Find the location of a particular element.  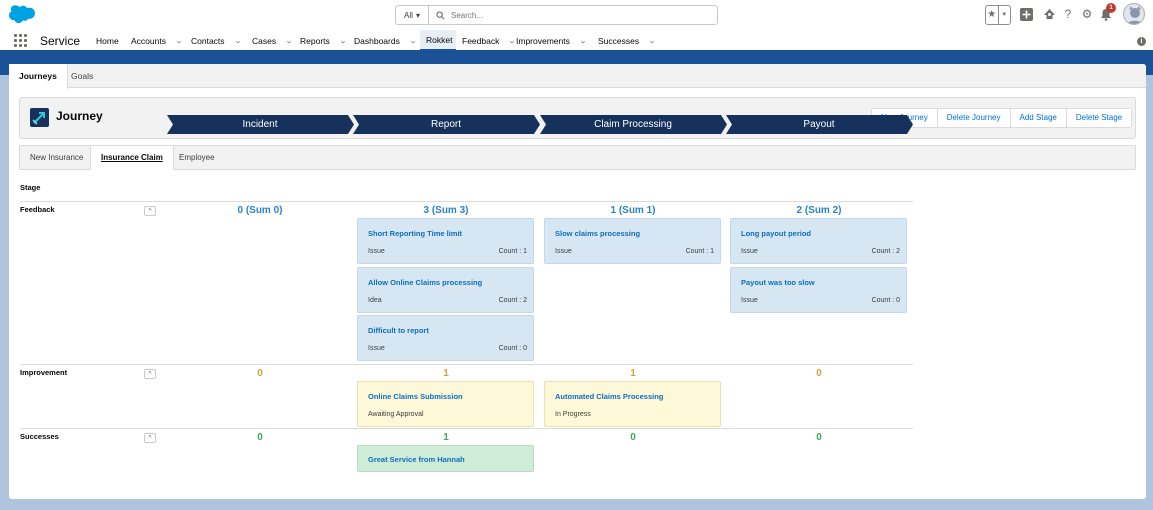

delete-journey-button: Delete Journey is located at coordinates (973, 118).